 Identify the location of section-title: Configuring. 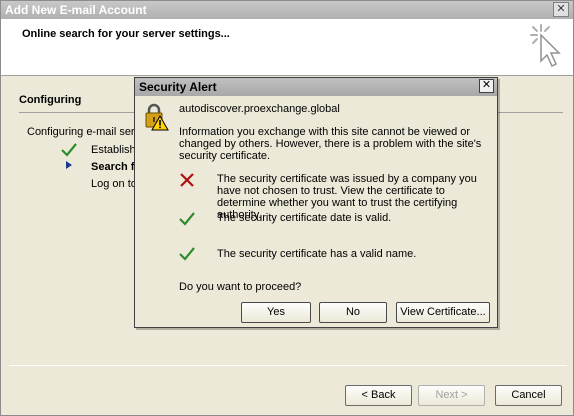
(50, 100).